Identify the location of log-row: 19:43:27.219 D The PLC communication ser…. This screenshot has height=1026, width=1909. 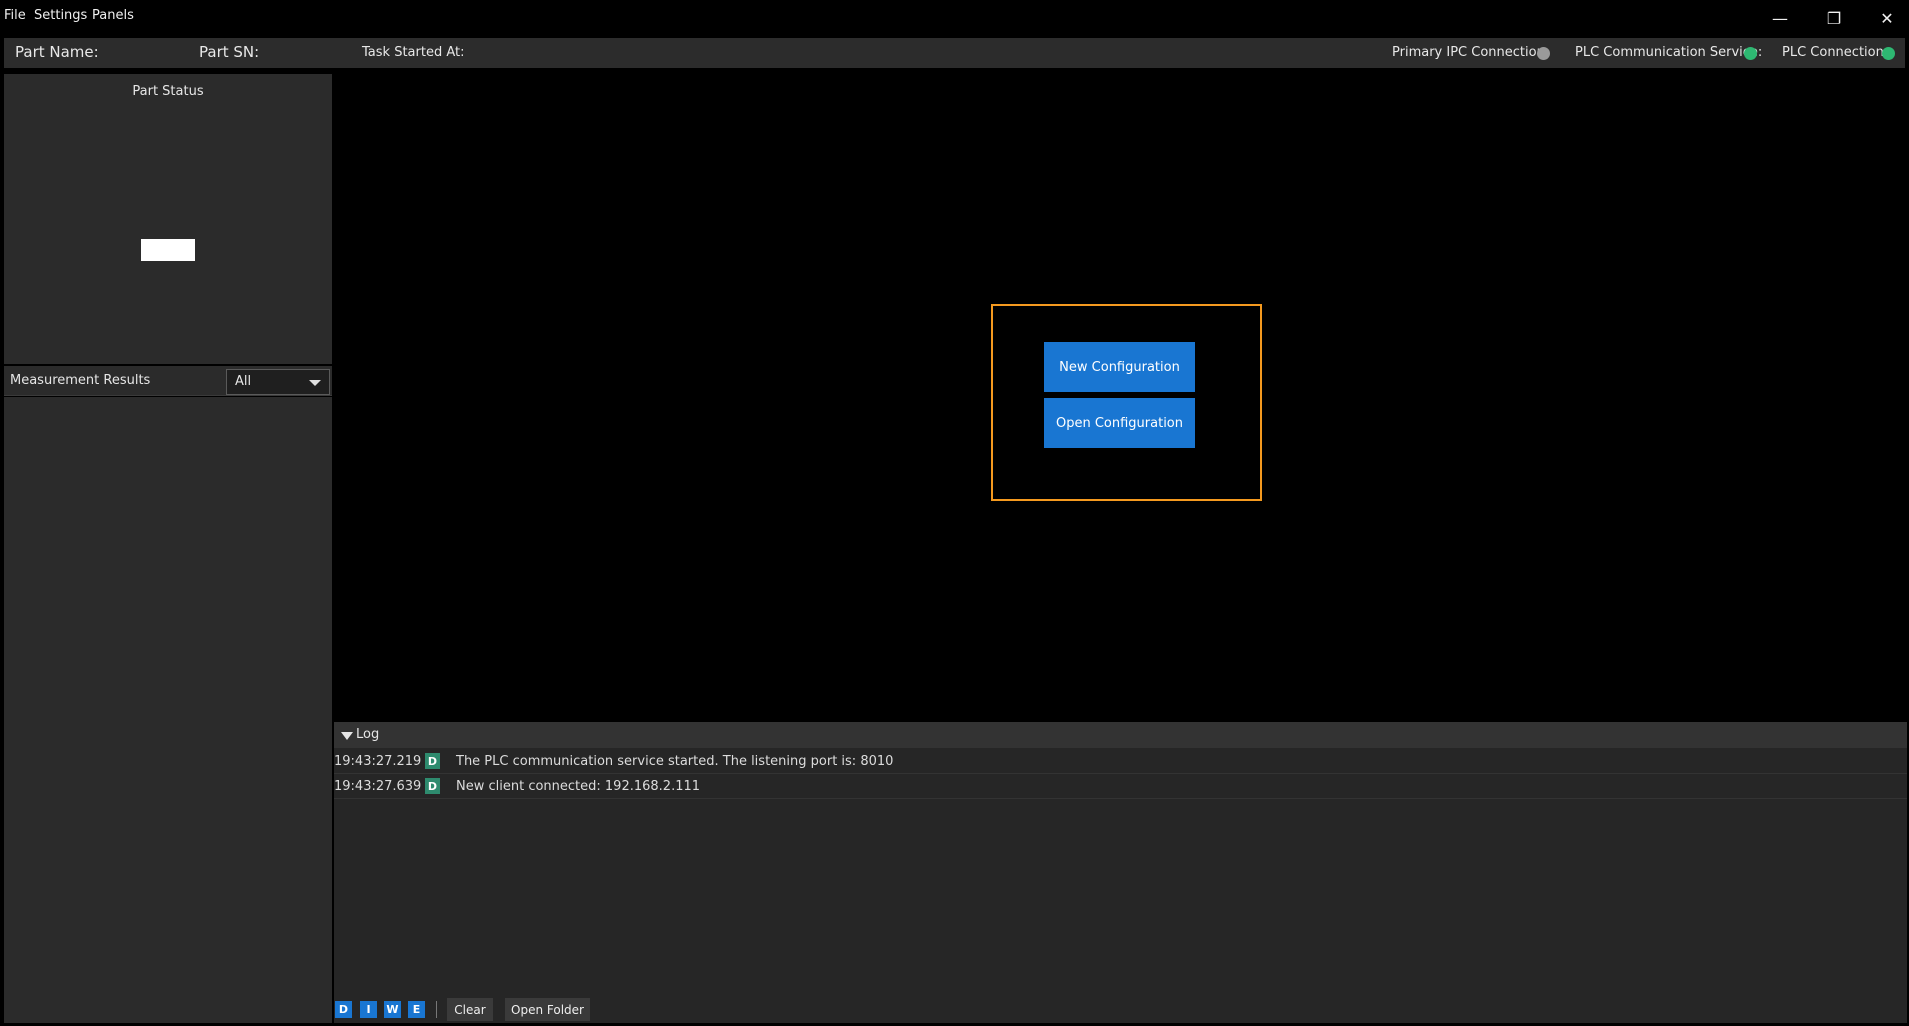
(1120, 762).